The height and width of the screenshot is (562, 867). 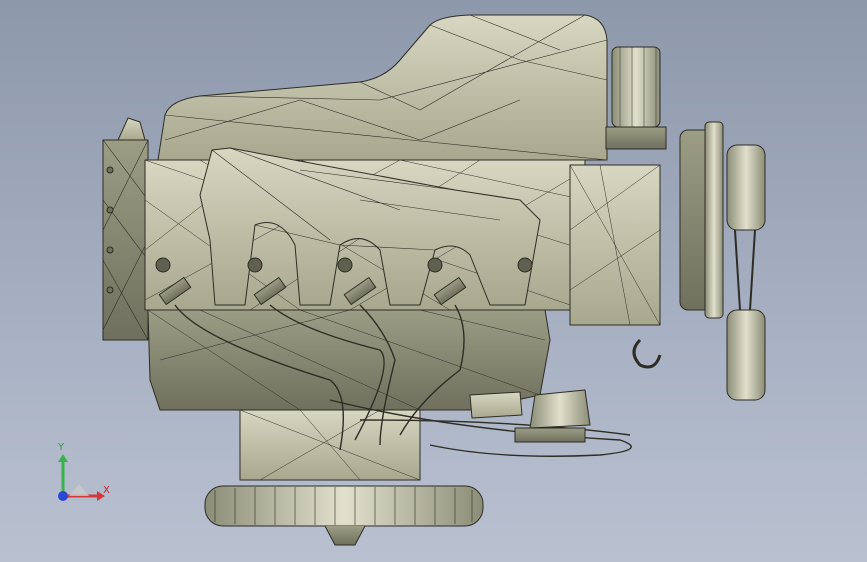 I want to click on fan-blade-upper, so click(x=746, y=187).